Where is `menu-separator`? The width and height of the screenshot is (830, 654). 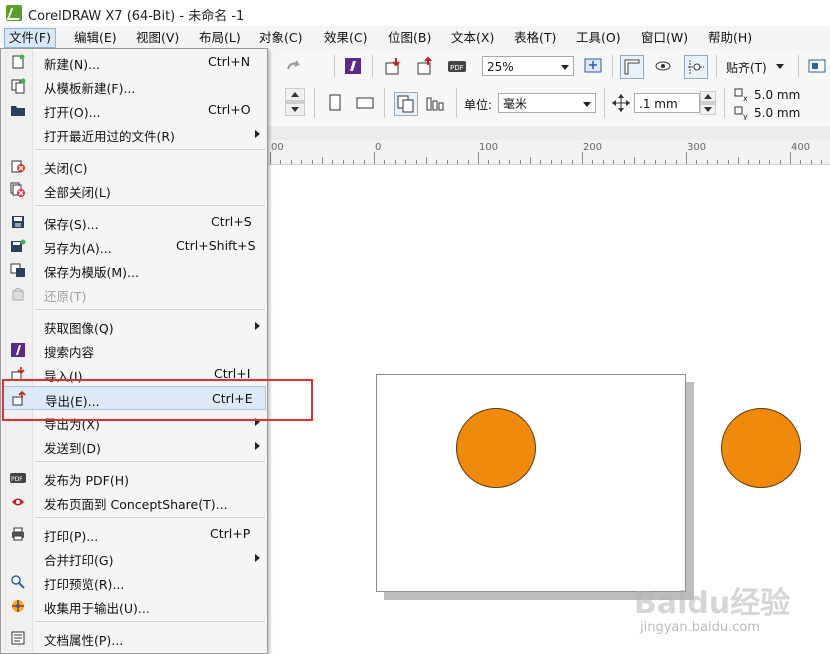
menu-separator is located at coordinates (150, 461).